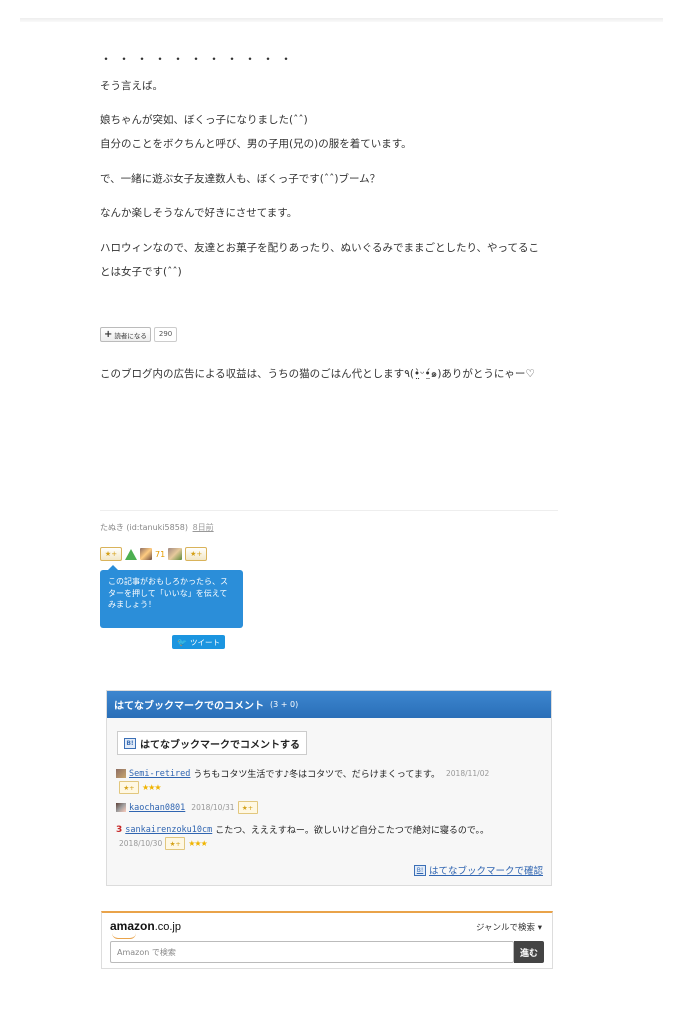 This screenshot has width=683, height=1024. I want to click on paragraph: なんか楽しそうなんで好きにさせてます。, so click(199, 213).